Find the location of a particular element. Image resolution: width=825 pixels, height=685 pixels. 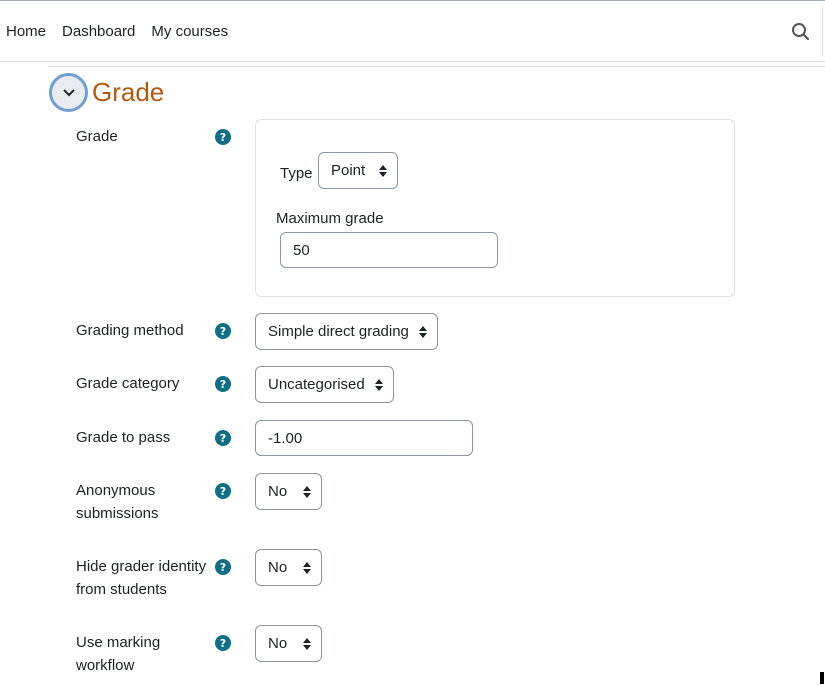

anonymous-submissions-select: No is located at coordinates (288, 491).